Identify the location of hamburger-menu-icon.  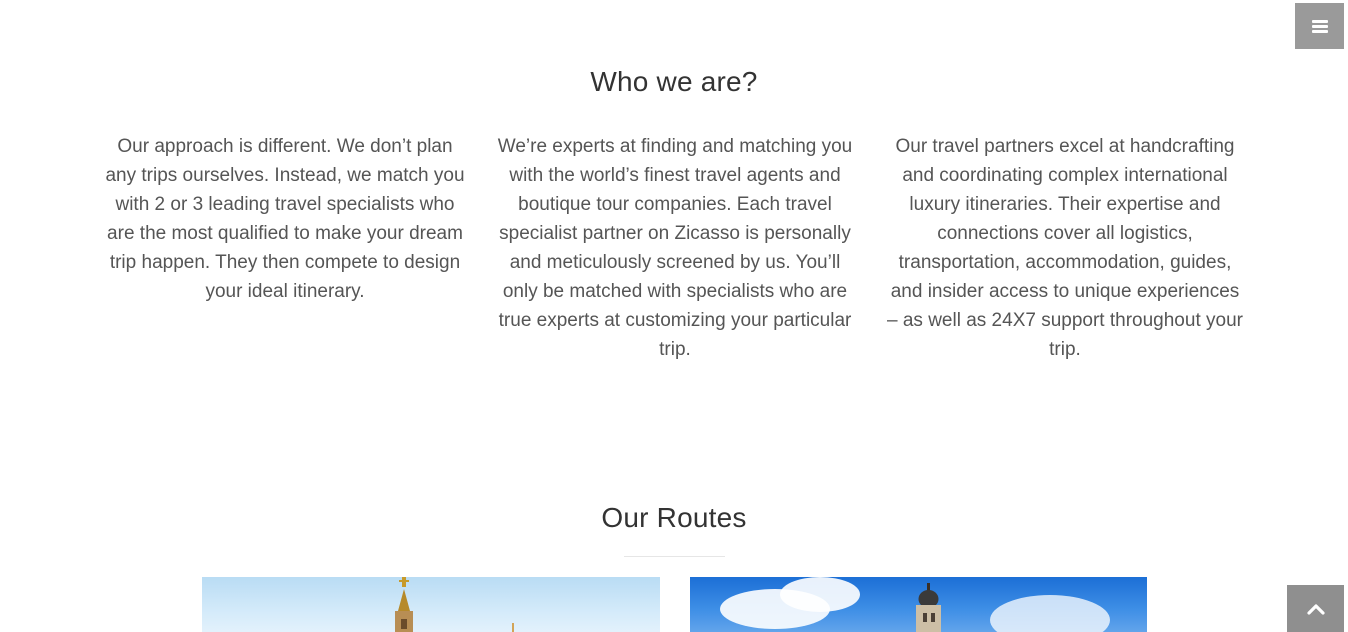
(1319, 26).